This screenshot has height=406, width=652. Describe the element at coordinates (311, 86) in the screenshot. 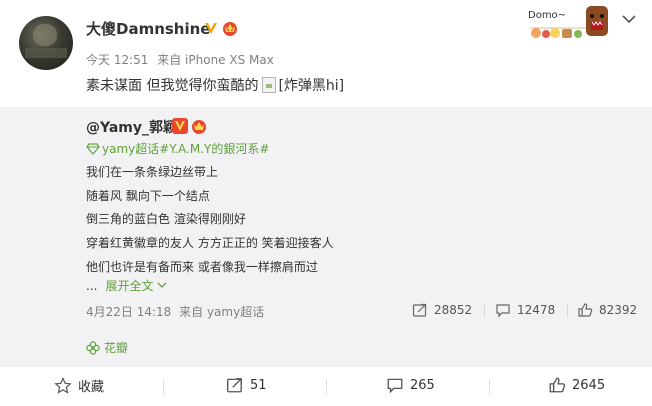

I see `emote-label: [炸弹黑hi]` at that location.